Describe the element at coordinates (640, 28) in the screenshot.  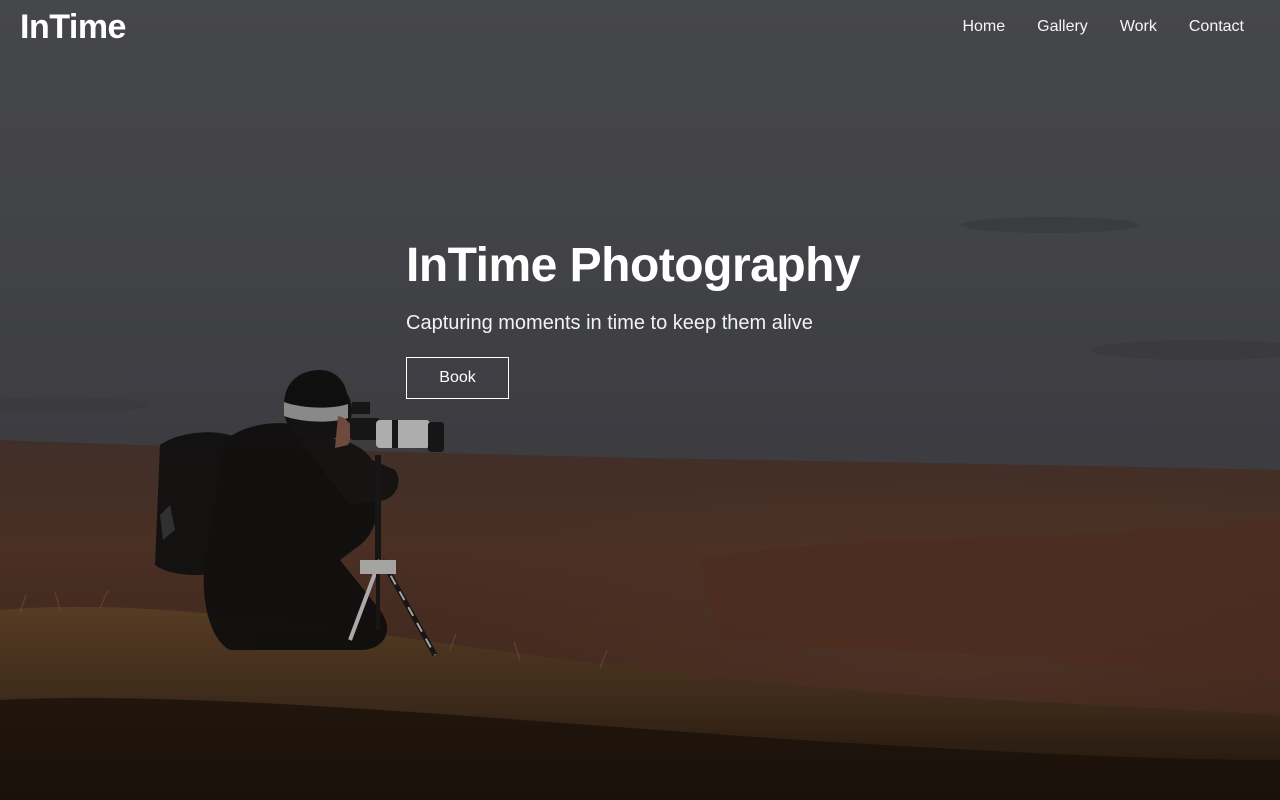
I see `top-navbar: InTime Home Gallery Work Contact` at that location.